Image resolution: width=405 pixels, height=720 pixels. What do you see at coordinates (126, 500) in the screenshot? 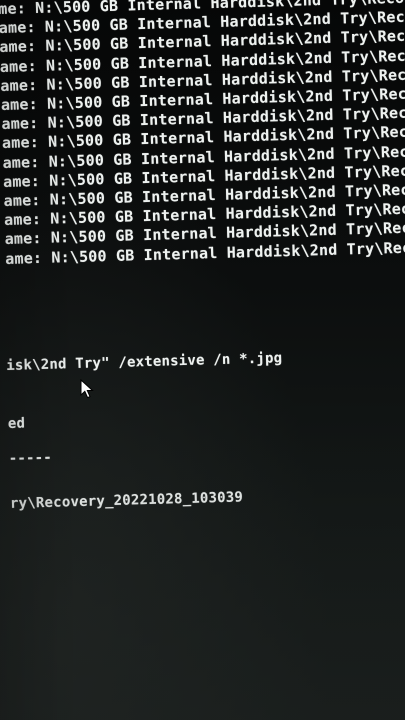
I see `output-path: ry\Recovery_20221028_103039` at bounding box center [126, 500].